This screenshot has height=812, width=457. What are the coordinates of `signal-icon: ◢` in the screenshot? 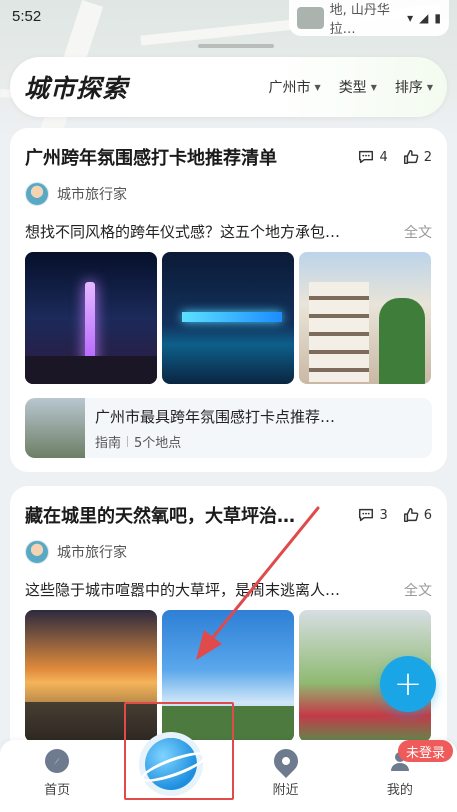 It's located at (424, 18).